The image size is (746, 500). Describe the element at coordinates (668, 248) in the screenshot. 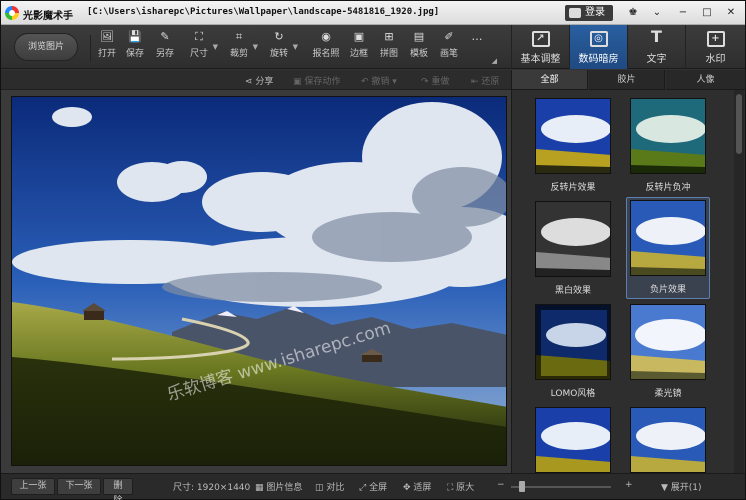

I see `effect-negative: 负片效果` at that location.